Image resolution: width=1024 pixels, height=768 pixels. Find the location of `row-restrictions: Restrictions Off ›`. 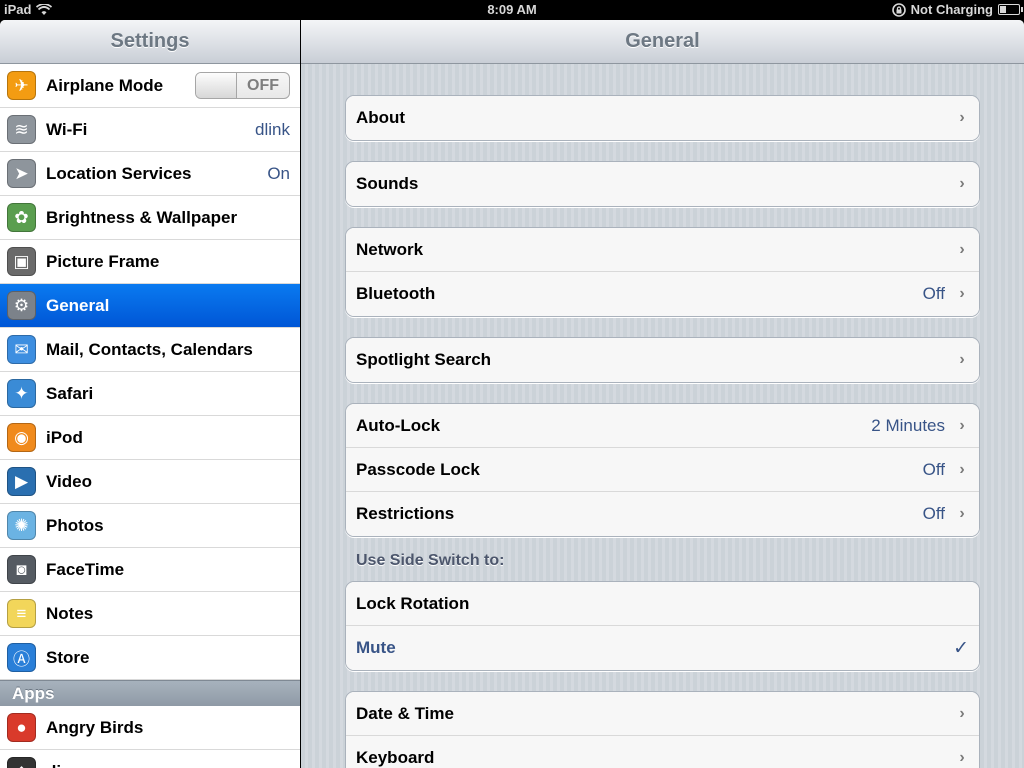

row-restrictions: Restrictions Off › is located at coordinates (662, 514).